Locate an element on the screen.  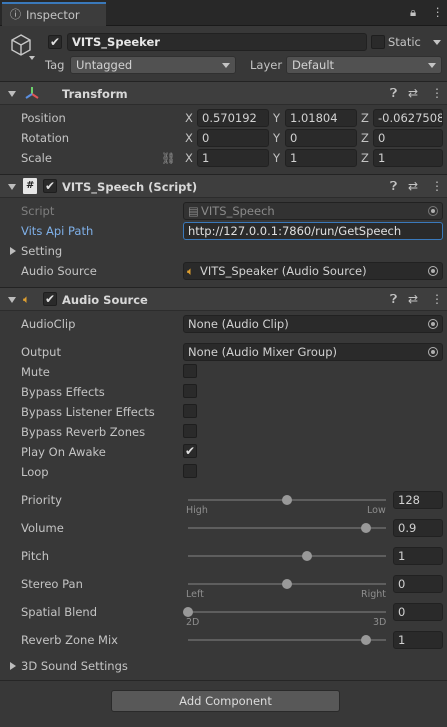
sound3d-label: 3D Sound Settings is located at coordinates (74, 666).